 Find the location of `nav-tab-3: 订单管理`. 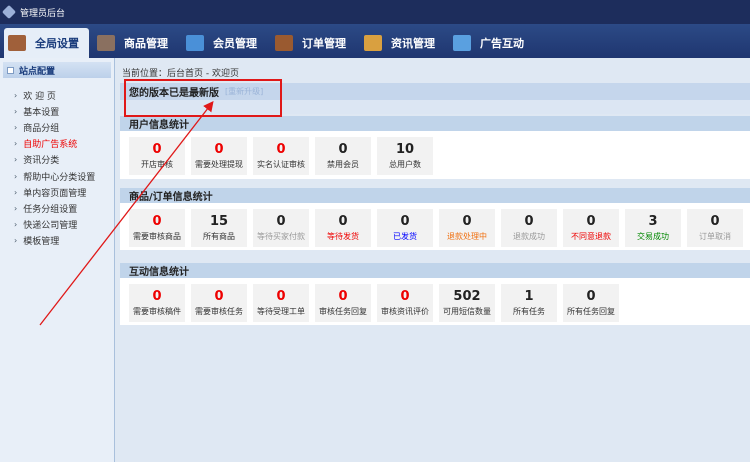

nav-tab-3: 订单管理 is located at coordinates (313, 43).